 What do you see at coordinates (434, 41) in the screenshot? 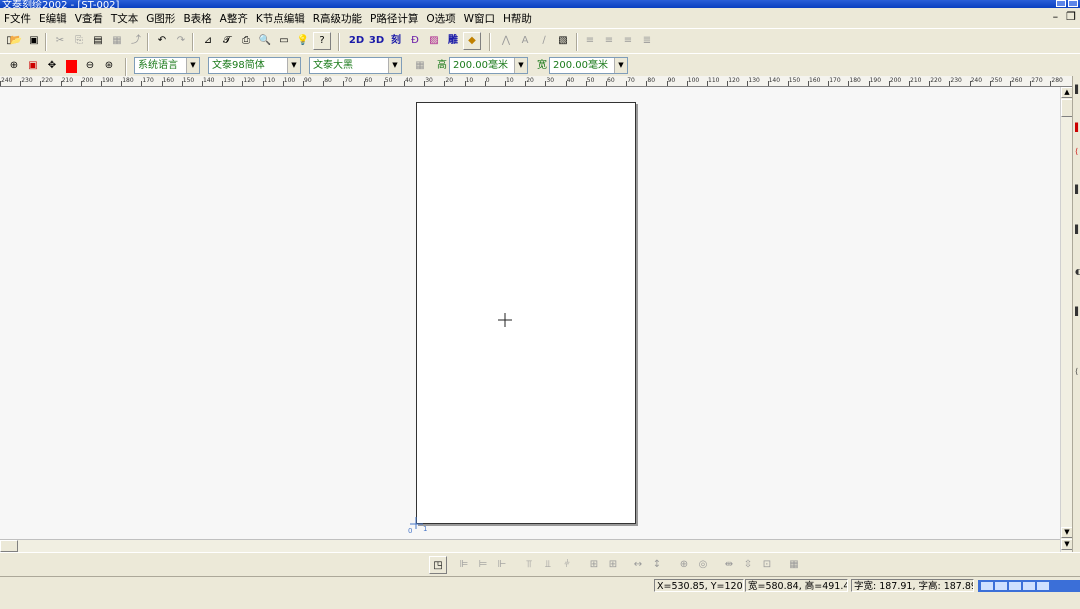
I see `texture-icon: ▨` at bounding box center [434, 41].